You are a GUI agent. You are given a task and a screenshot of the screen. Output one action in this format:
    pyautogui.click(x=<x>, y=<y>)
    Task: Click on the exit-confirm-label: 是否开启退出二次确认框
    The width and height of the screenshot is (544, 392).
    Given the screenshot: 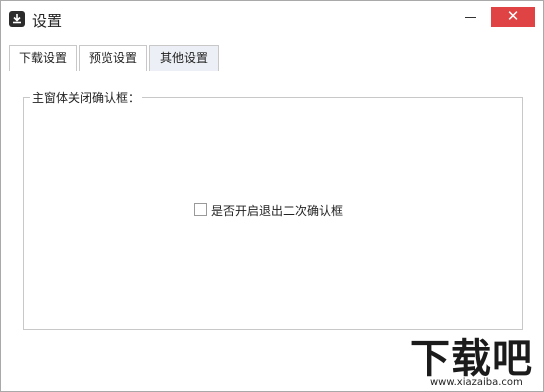 What is the action you would take?
    pyautogui.click(x=277, y=210)
    